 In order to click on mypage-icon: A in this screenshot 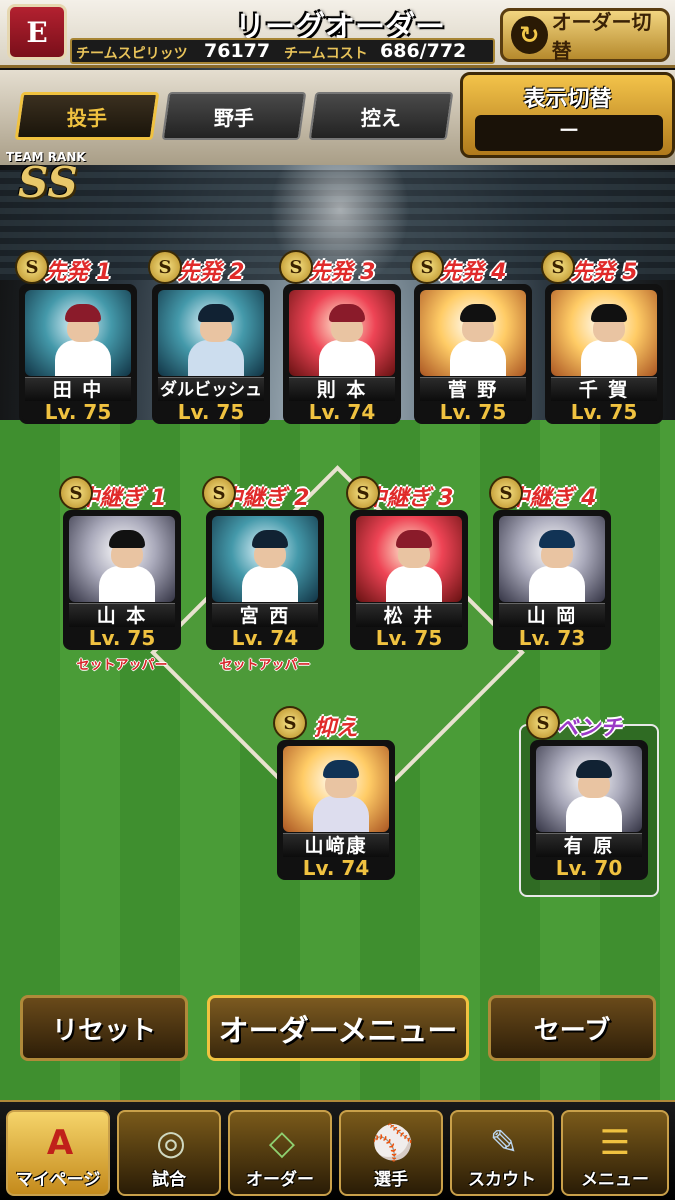, I will do `click(60, 1143)`.